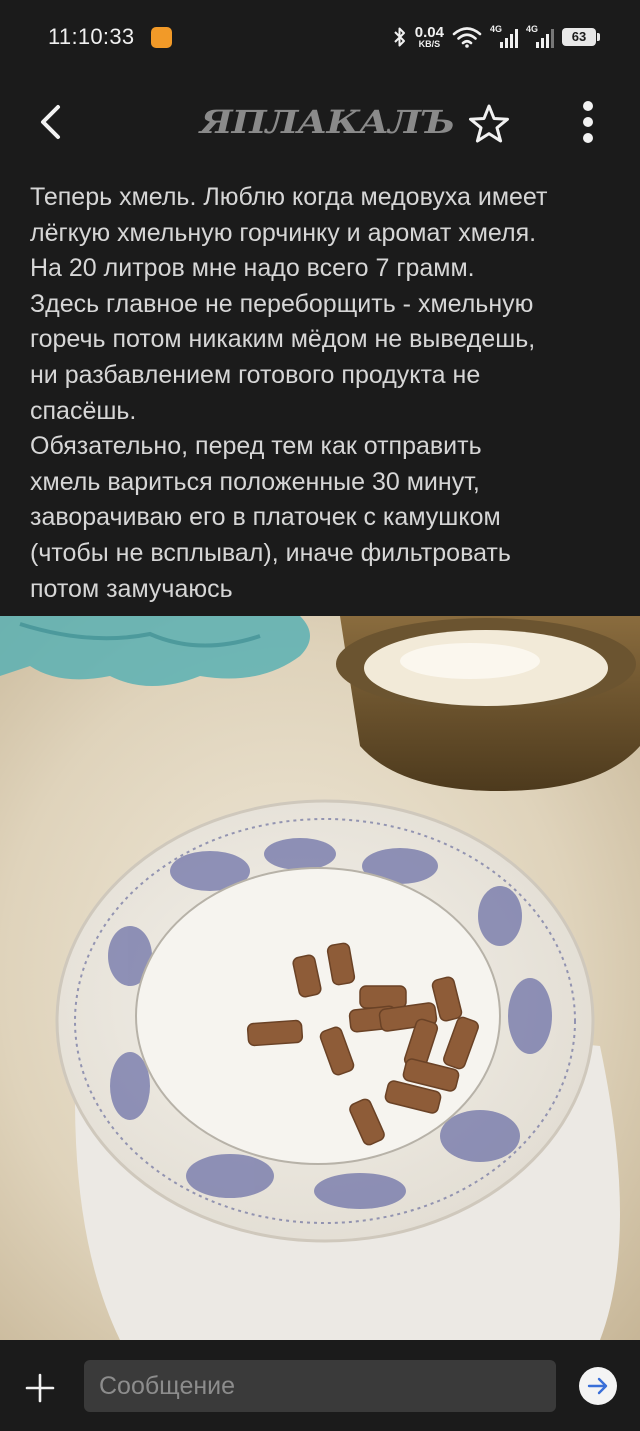 This screenshot has width=640, height=1431. I want to click on battery-icon: 63, so click(581, 37).